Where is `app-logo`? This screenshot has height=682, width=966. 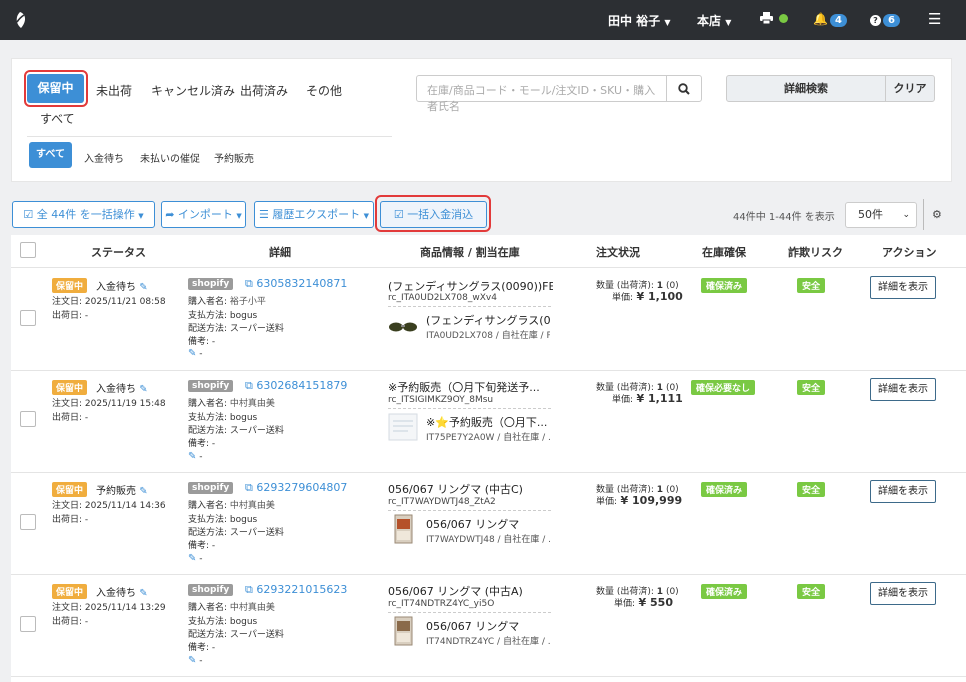
app-logo is located at coordinates (20, 20).